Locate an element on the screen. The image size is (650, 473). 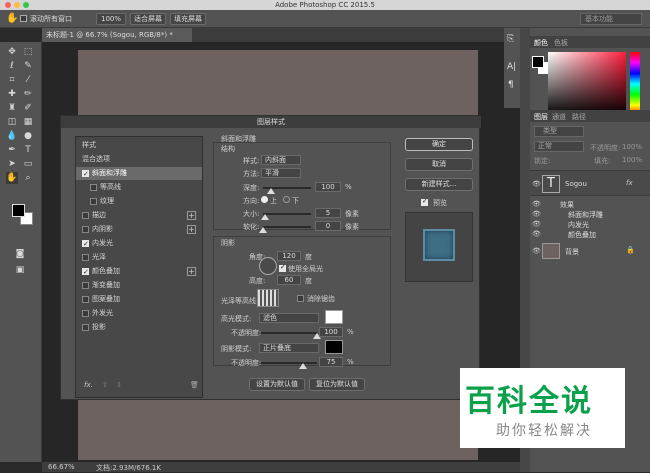
highlight-opacity-input: 100 is located at coordinates (331, 332).